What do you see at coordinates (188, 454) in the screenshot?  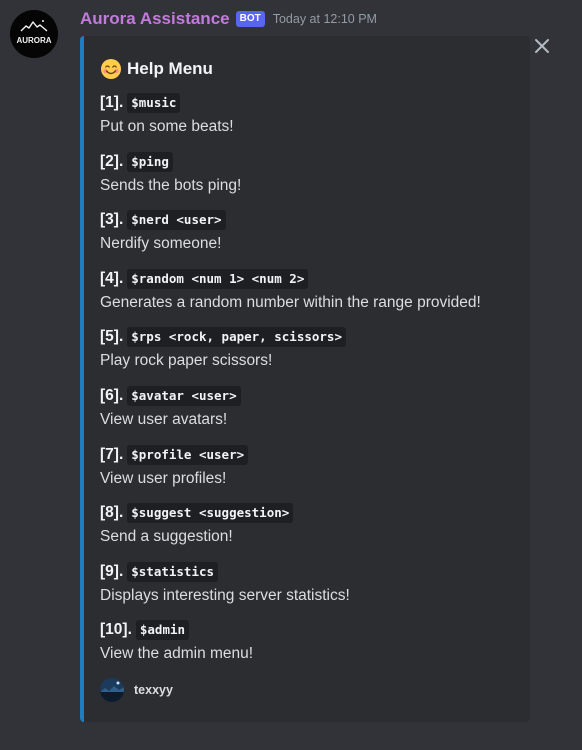 I see `command-code: $profile <user>` at bounding box center [188, 454].